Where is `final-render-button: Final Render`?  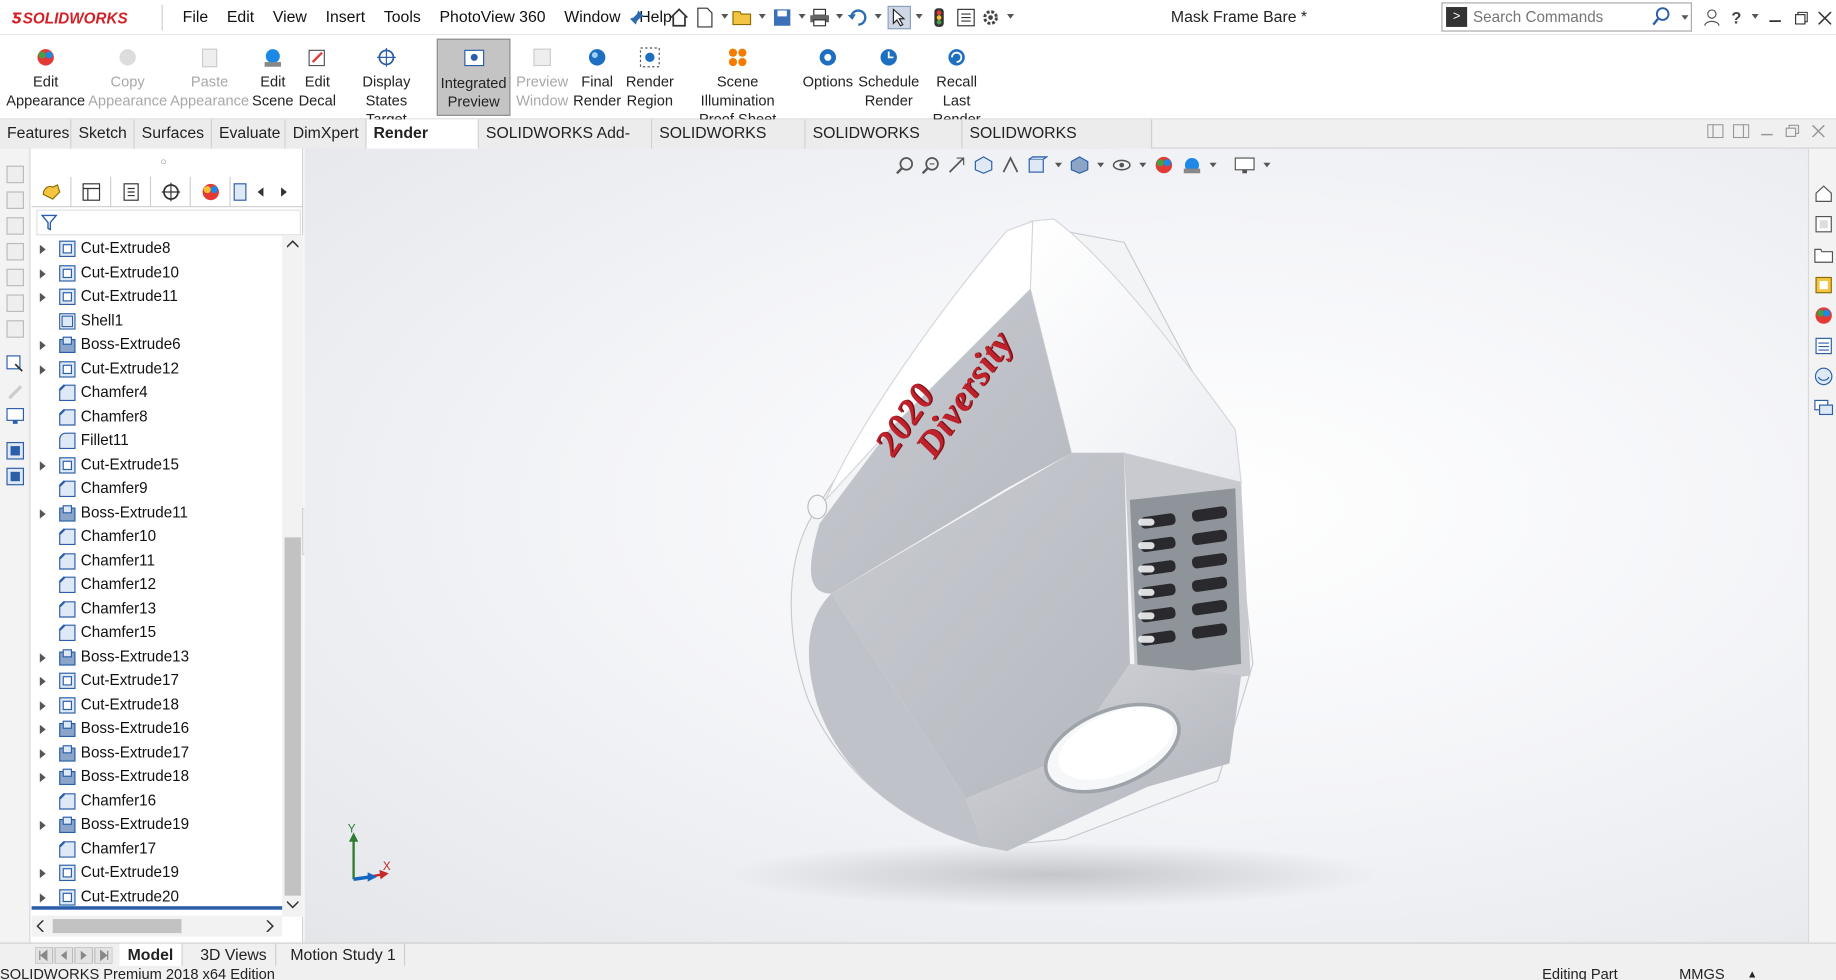
final-render-button: Final Render is located at coordinates (597, 77).